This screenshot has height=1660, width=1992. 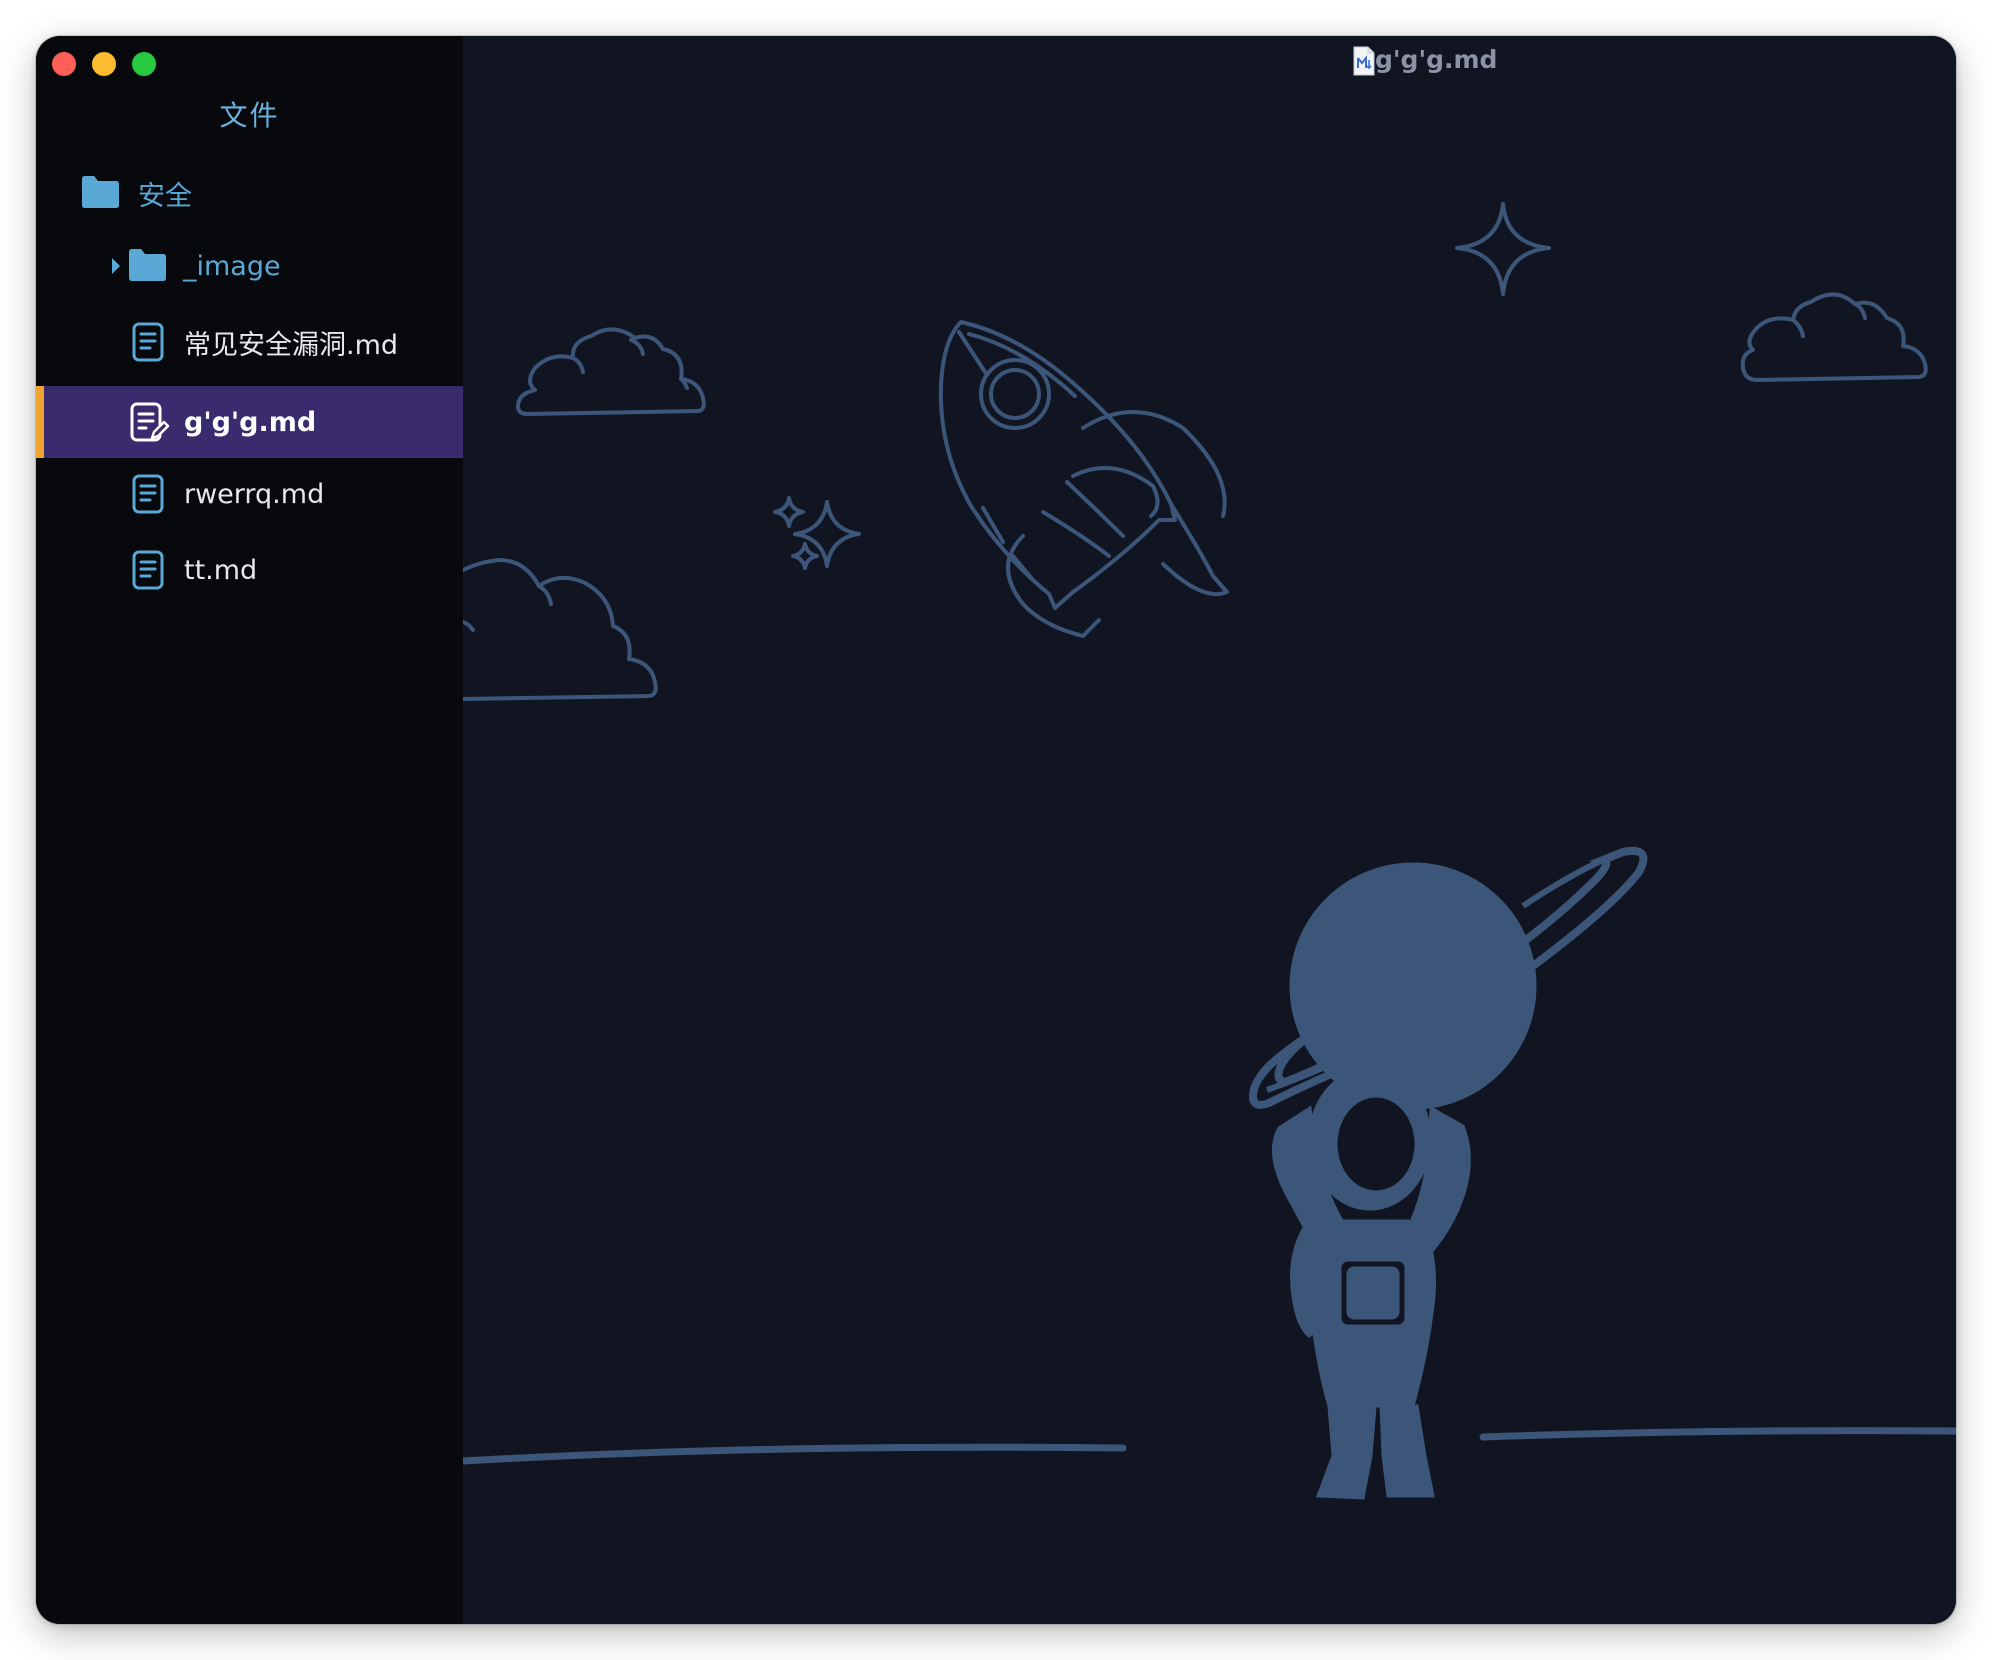 I want to click on caret-right-icon, so click(x=116, y=266).